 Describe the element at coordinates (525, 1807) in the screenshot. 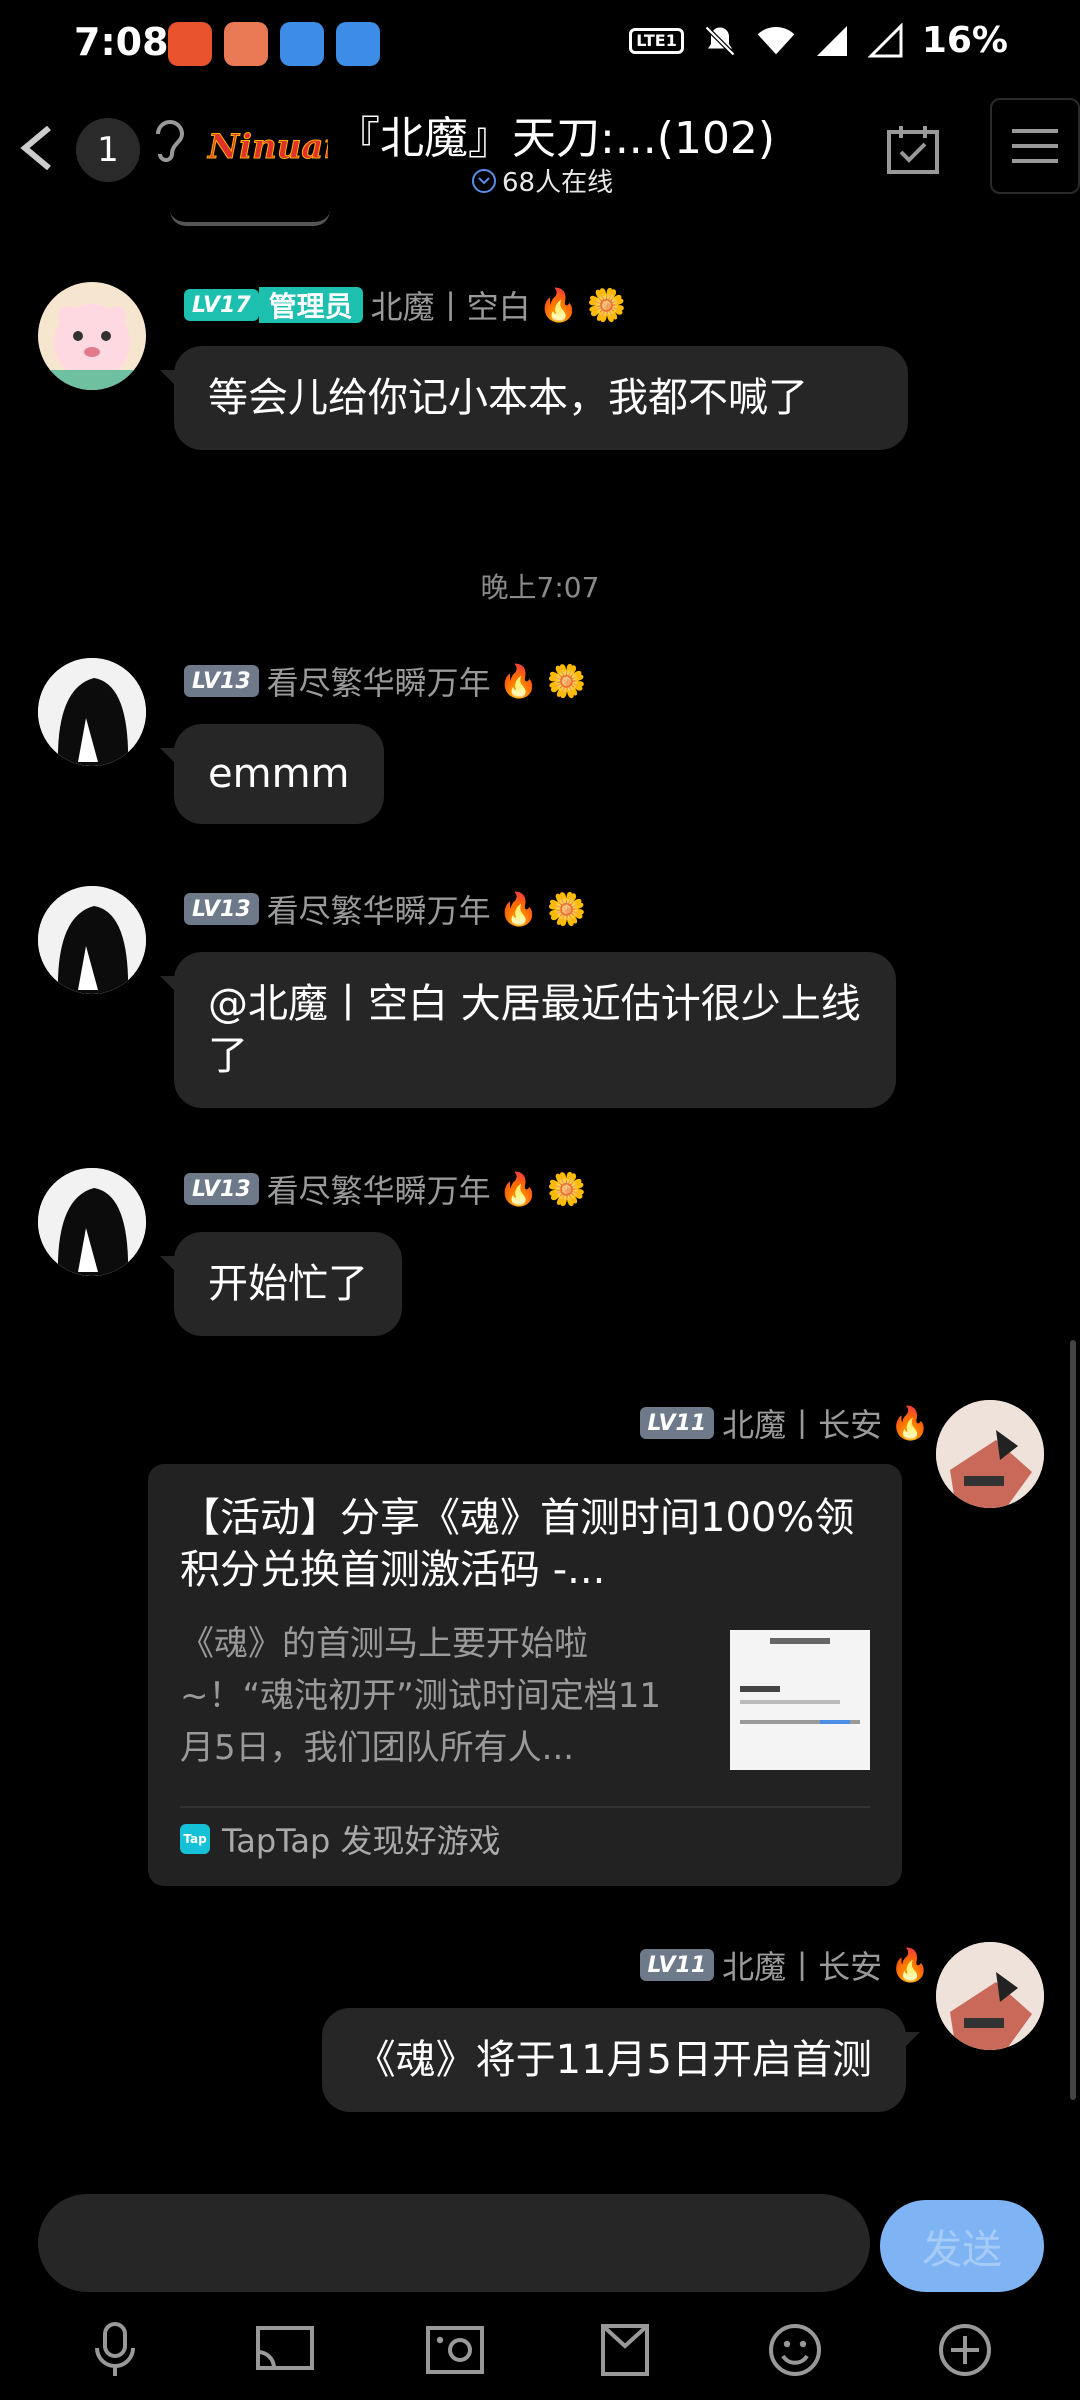

I see `card-divider` at that location.